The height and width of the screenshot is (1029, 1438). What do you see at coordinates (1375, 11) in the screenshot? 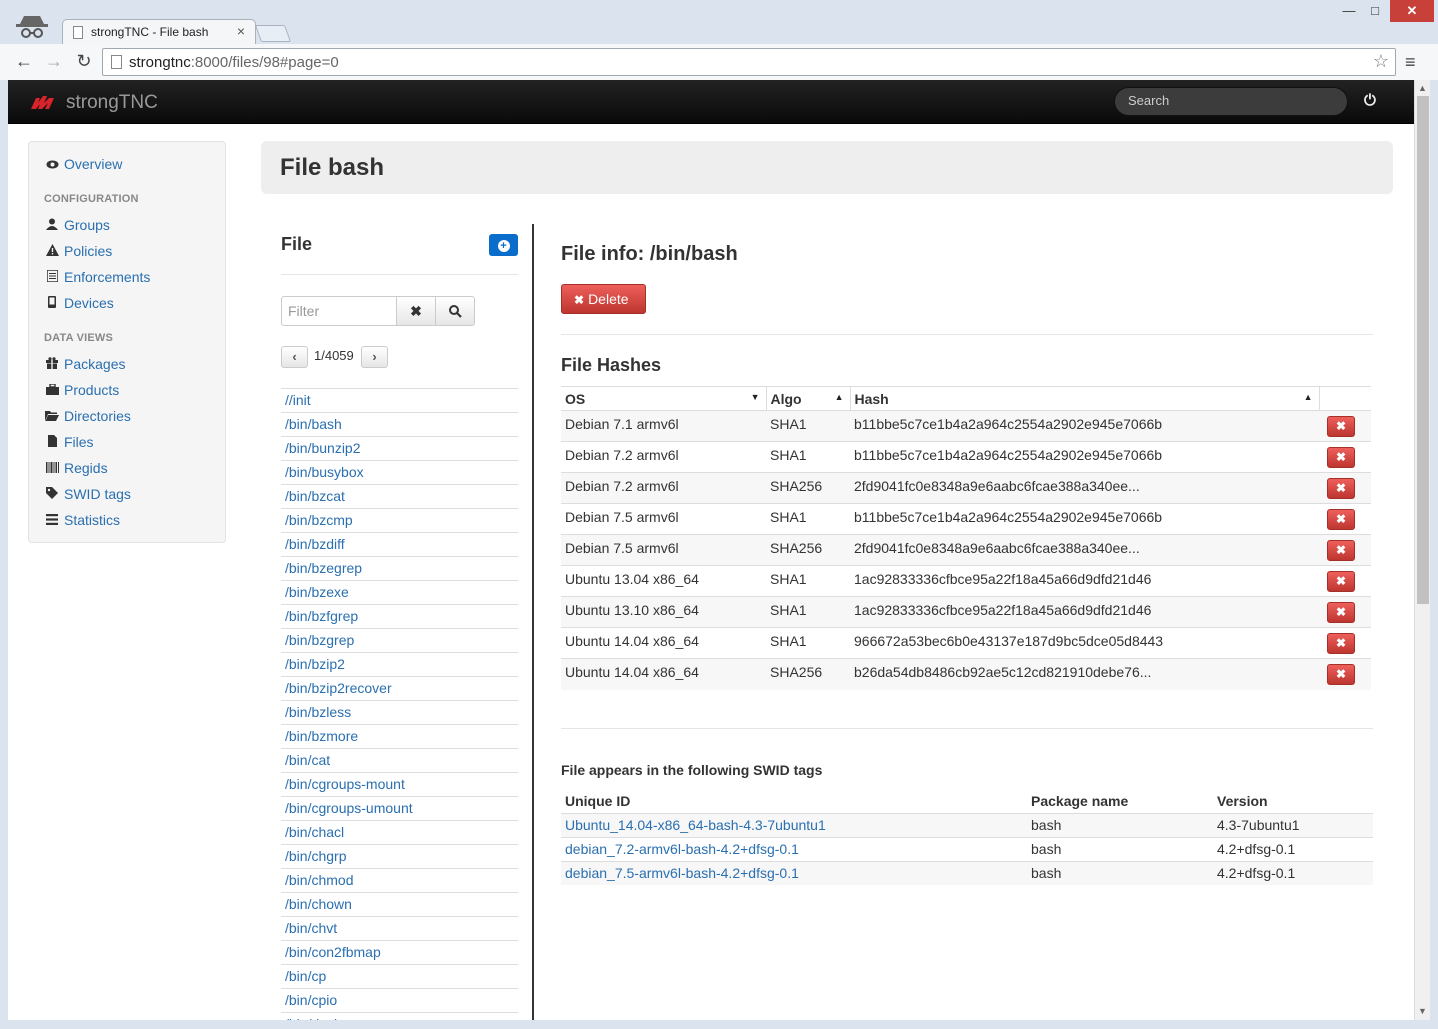
I see `maximize-button: □` at bounding box center [1375, 11].